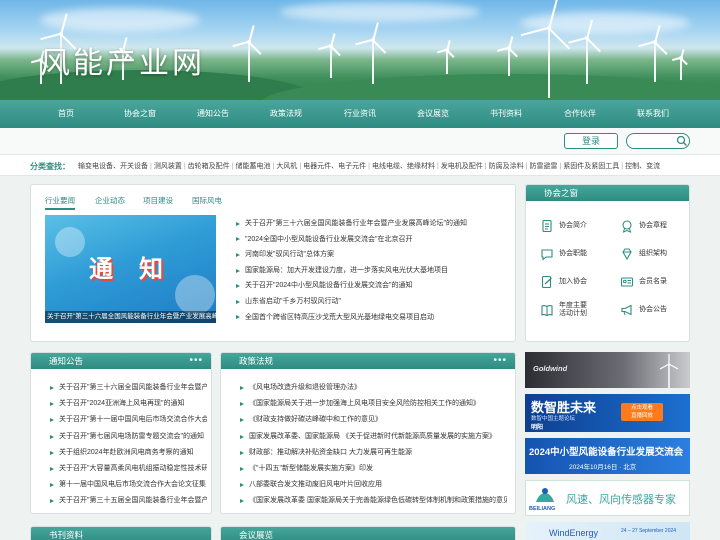 The height and width of the screenshot is (540, 720). I want to click on conference-ad: 2024中小型风能设备行业发展交流会 2024年10月16日 · 北京, so click(607, 456).